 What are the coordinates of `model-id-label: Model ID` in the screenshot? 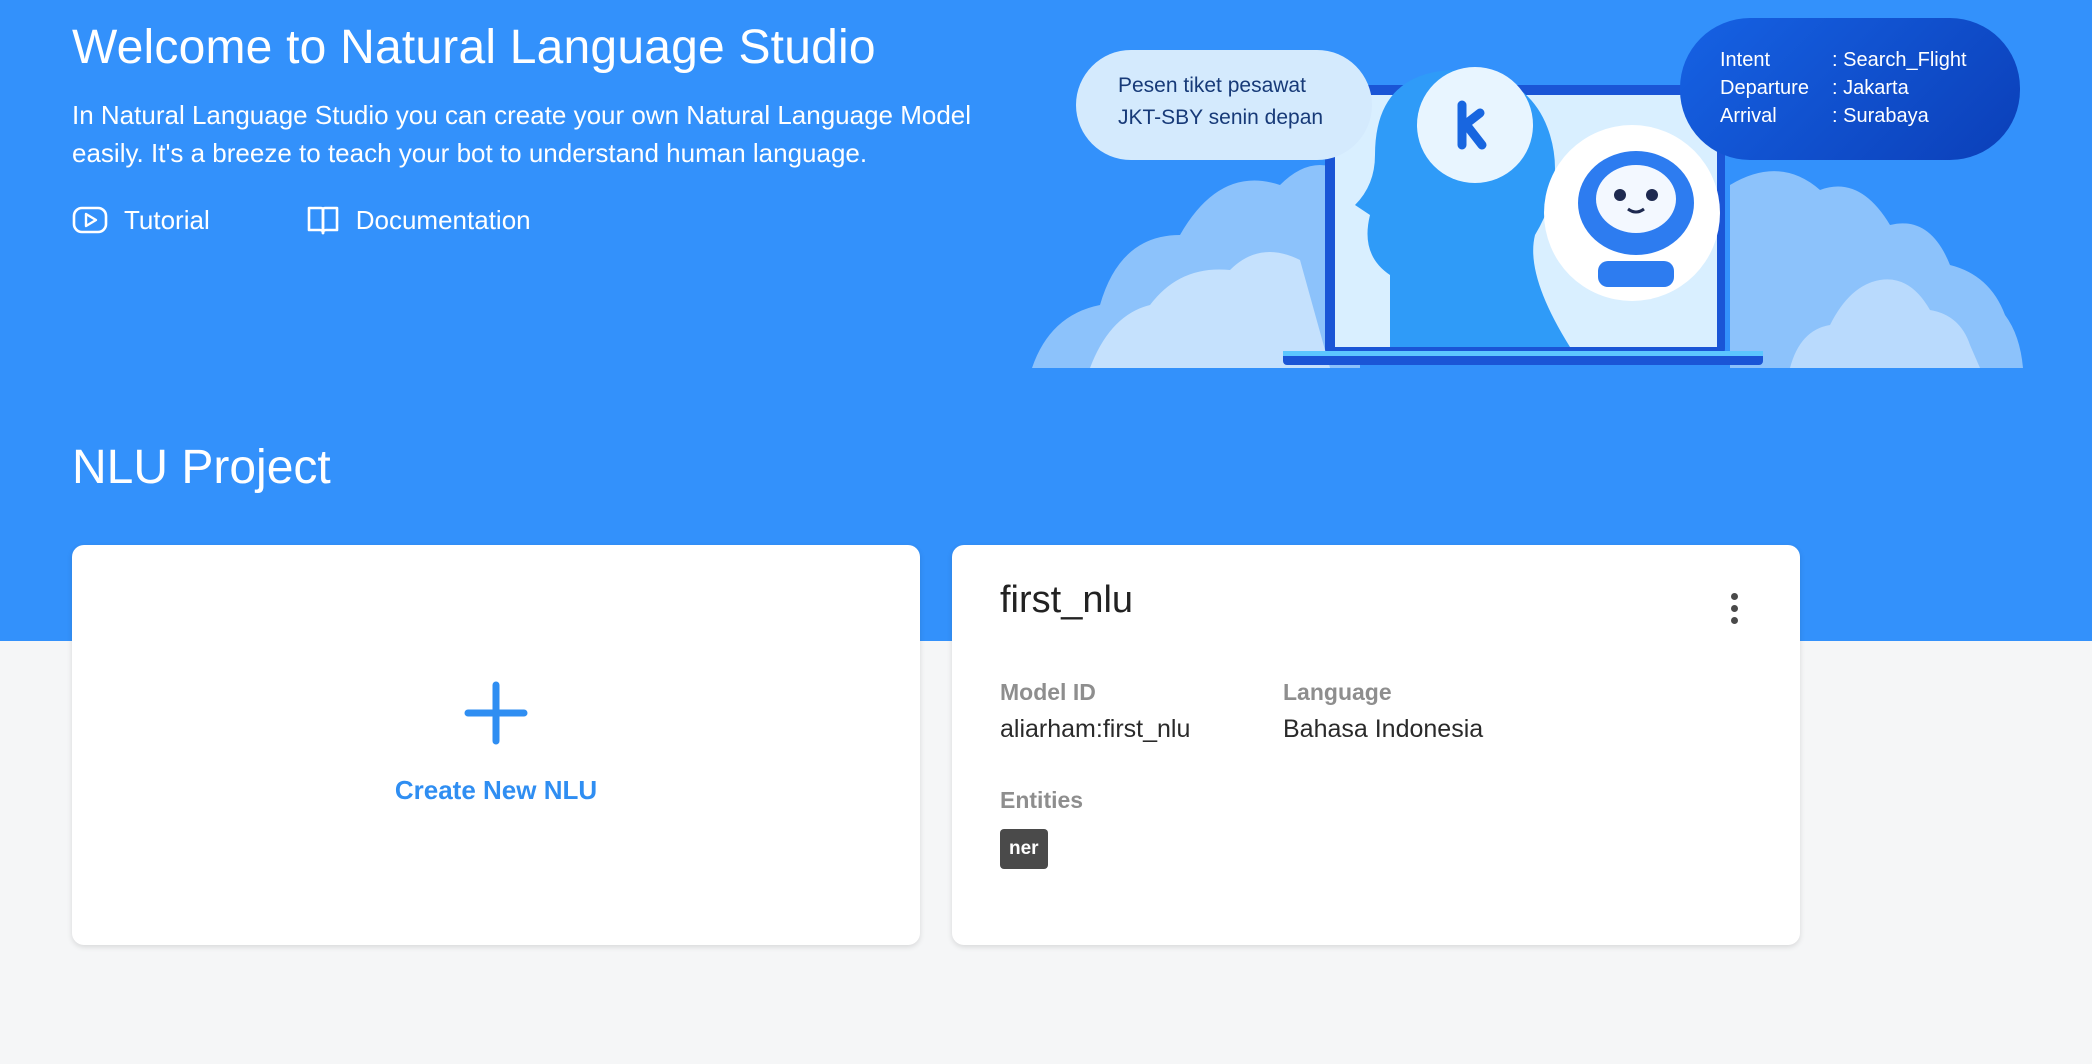 It's located at (1048, 692).